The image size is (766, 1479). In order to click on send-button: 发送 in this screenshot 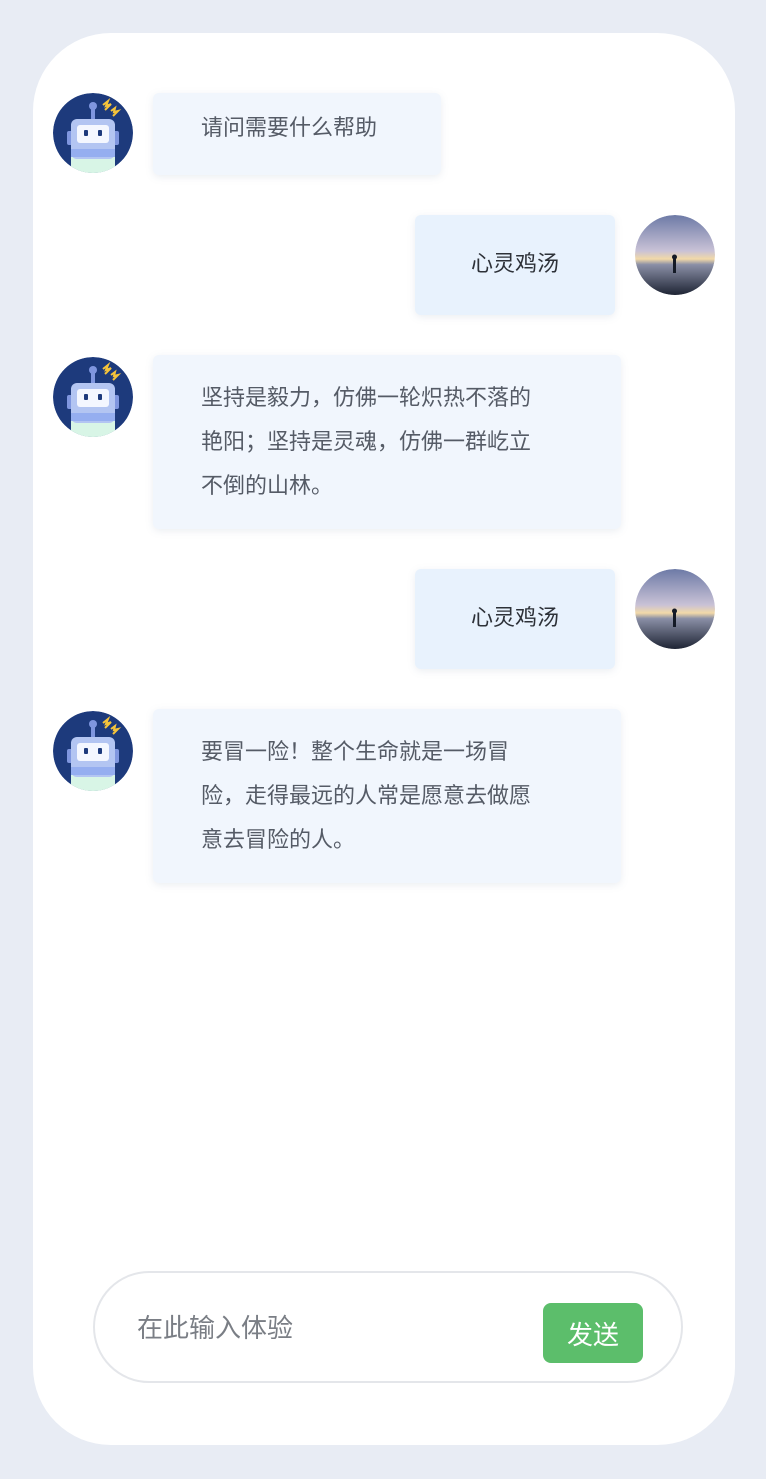, I will do `click(593, 1333)`.